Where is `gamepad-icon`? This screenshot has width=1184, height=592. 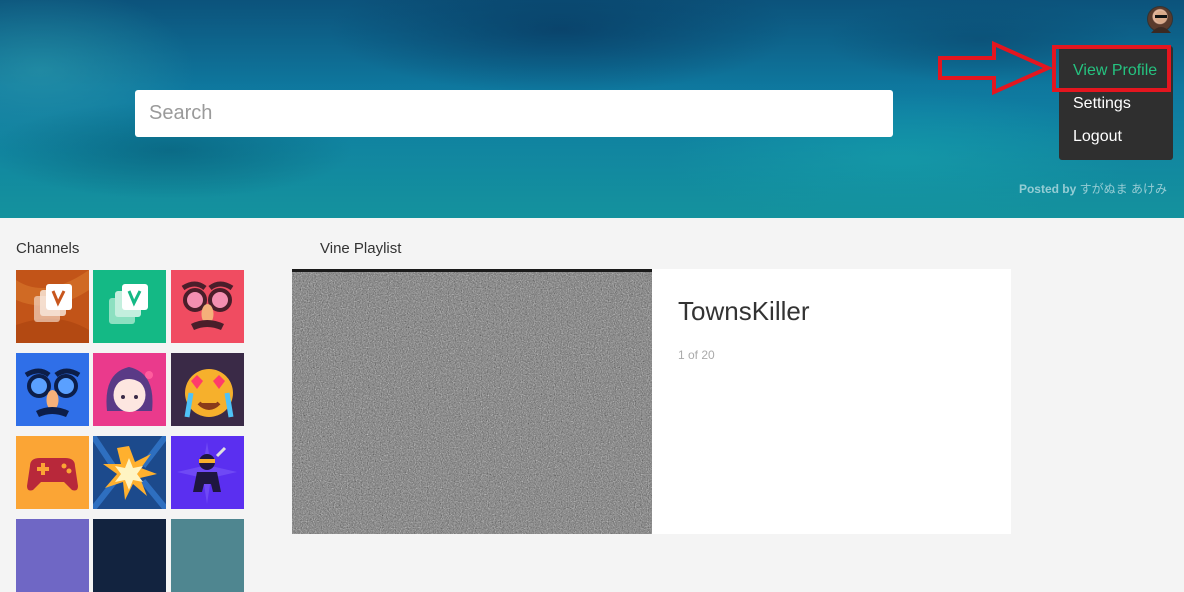
gamepad-icon is located at coordinates (52, 472).